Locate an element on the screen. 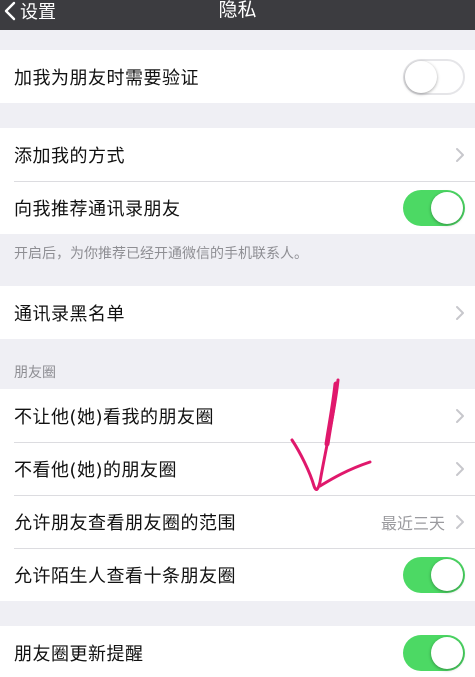 The image size is (475, 677). add-method-row: 添加我的方式 is located at coordinates (237, 154).